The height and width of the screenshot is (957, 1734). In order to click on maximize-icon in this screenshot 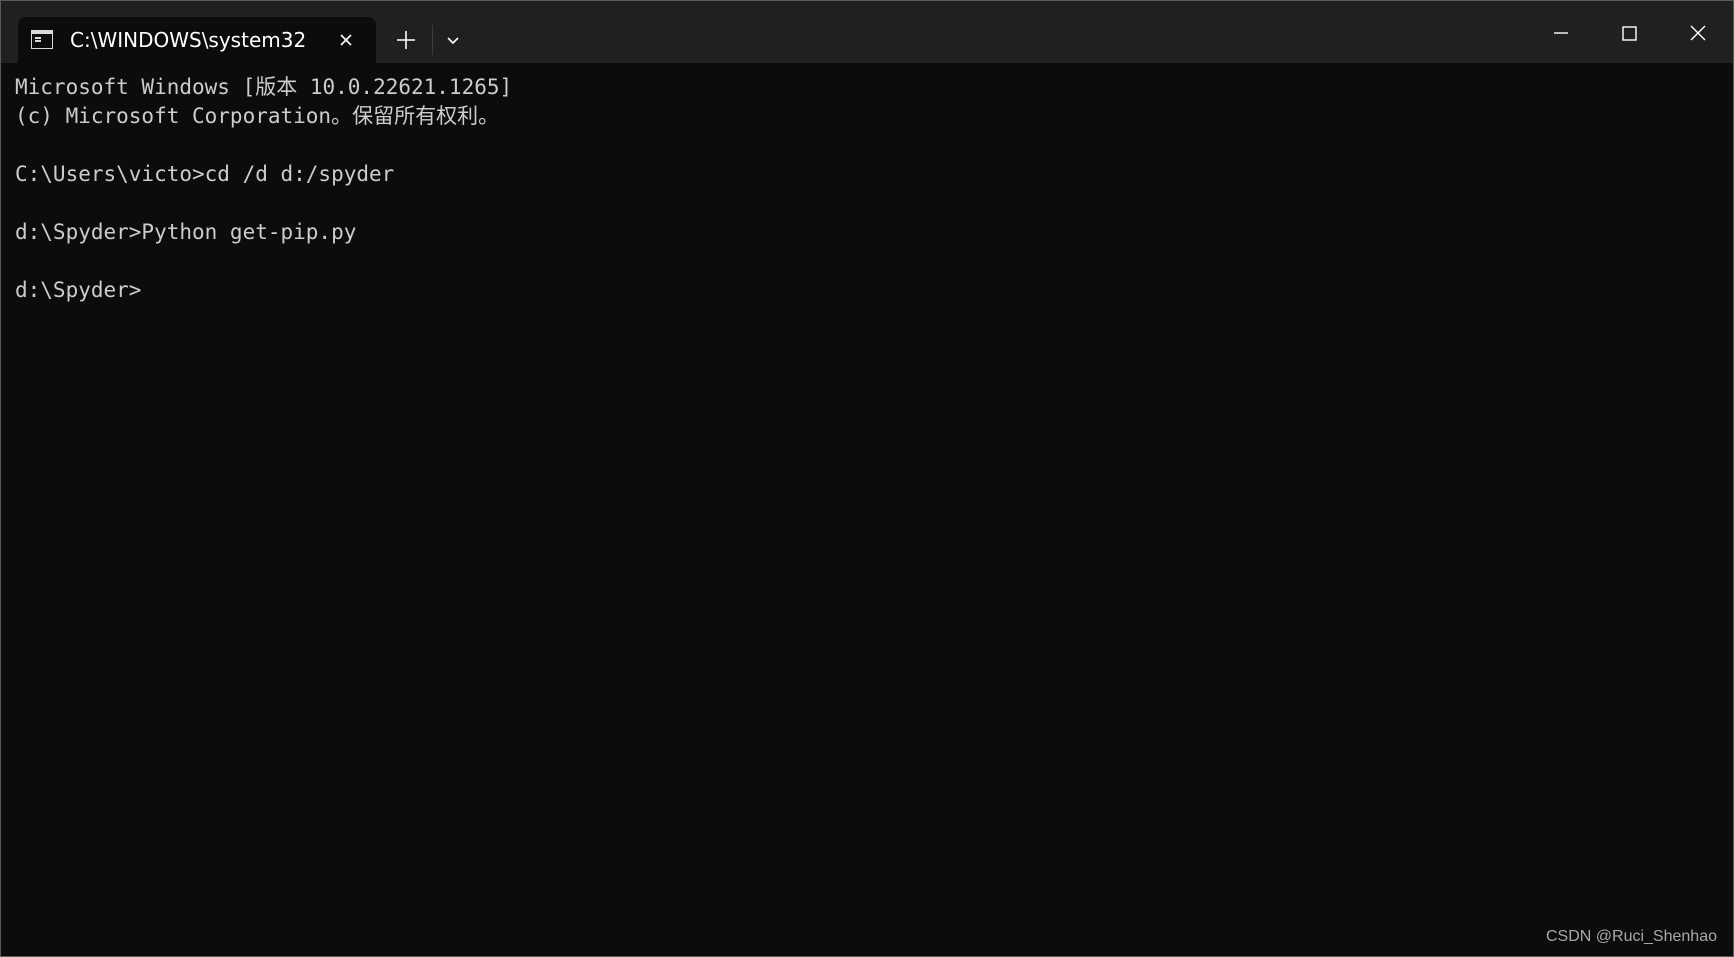, I will do `click(1629, 33)`.